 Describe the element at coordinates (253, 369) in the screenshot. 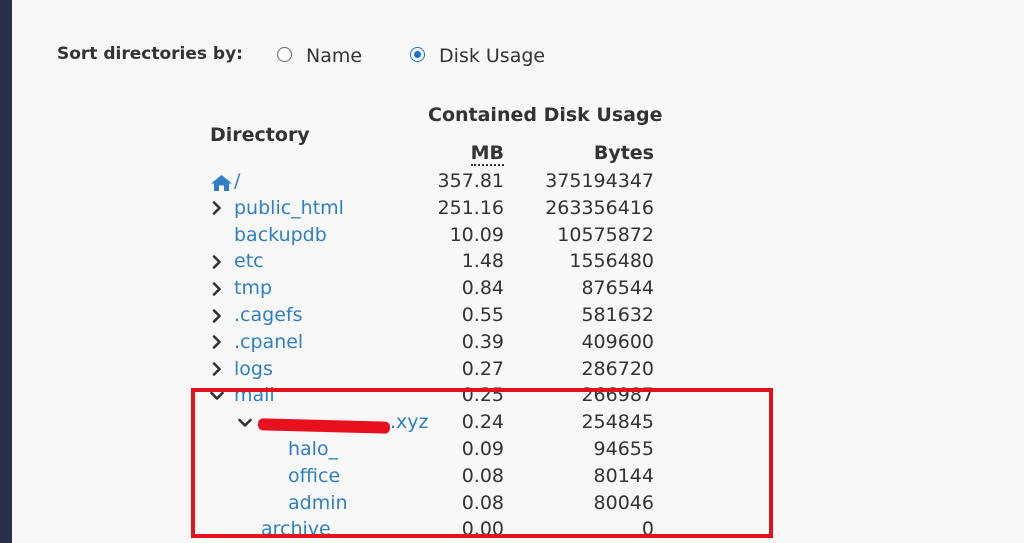

I see `directory-link: logs` at that location.